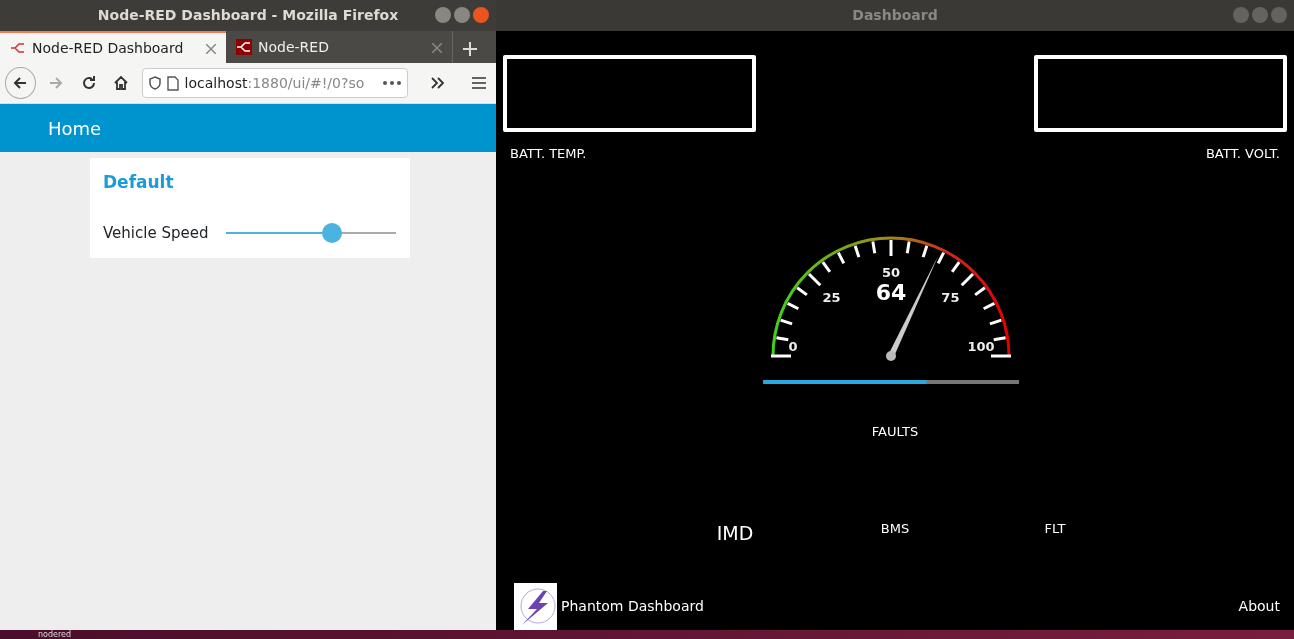 The height and width of the screenshot is (639, 1294). I want to click on tick-label: 0, so click(793, 346).